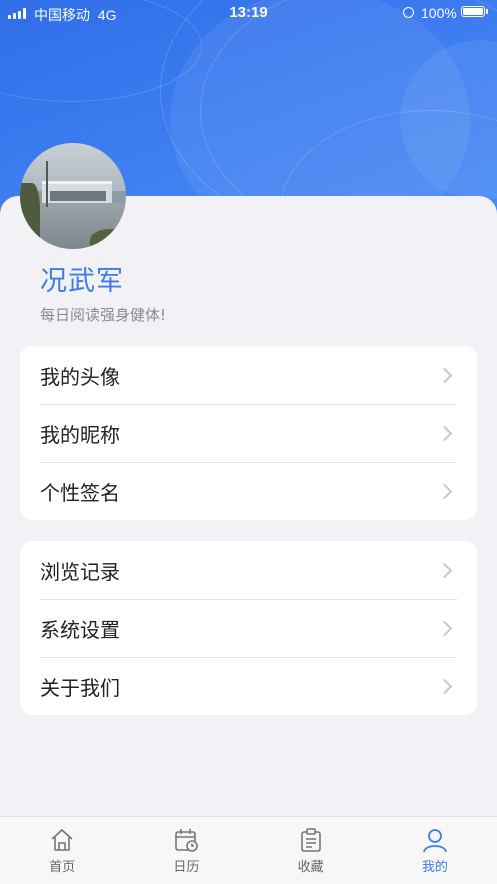  Describe the element at coordinates (80, 376) in the screenshot. I see `menu-item-label: 我的头像` at that location.